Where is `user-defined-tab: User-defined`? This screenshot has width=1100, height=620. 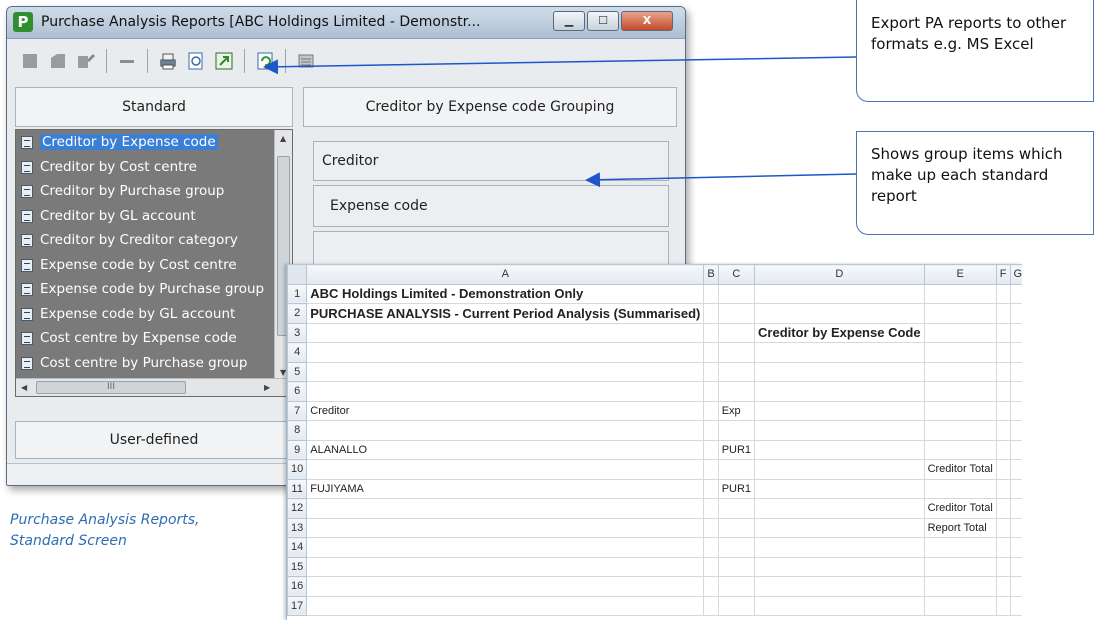
user-defined-tab: User-defined is located at coordinates (154, 440).